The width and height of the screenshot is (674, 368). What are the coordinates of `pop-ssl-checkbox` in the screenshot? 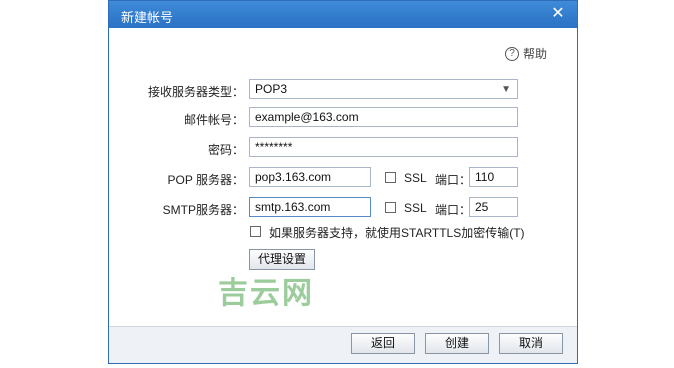 It's located at (390, 177).